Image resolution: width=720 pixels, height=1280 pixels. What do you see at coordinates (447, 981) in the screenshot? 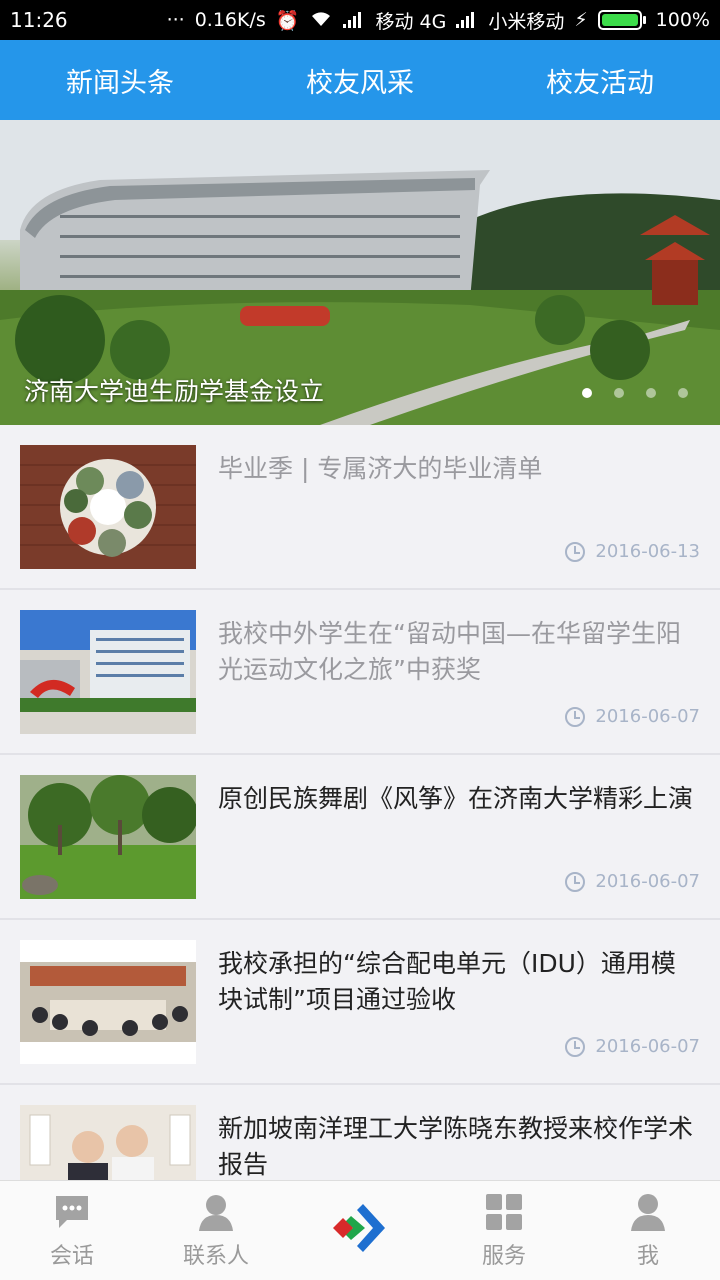
I see `news-title: 我校承担的“综合配电单元（IDU）通用模块试制”项目通过验收` at bounding box center [447, 981].